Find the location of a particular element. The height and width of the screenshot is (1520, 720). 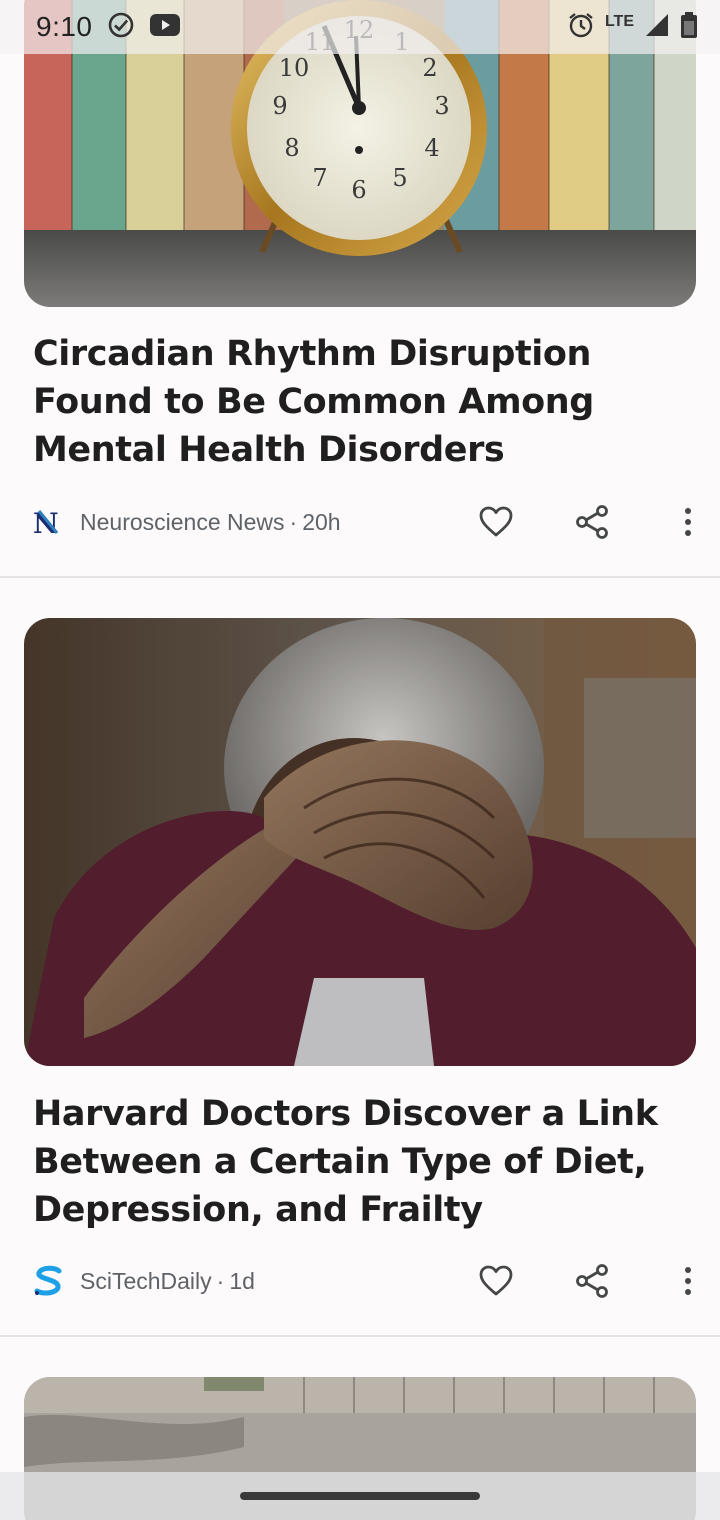

clock-numeral: 8 is located at coordinates (291, 148).